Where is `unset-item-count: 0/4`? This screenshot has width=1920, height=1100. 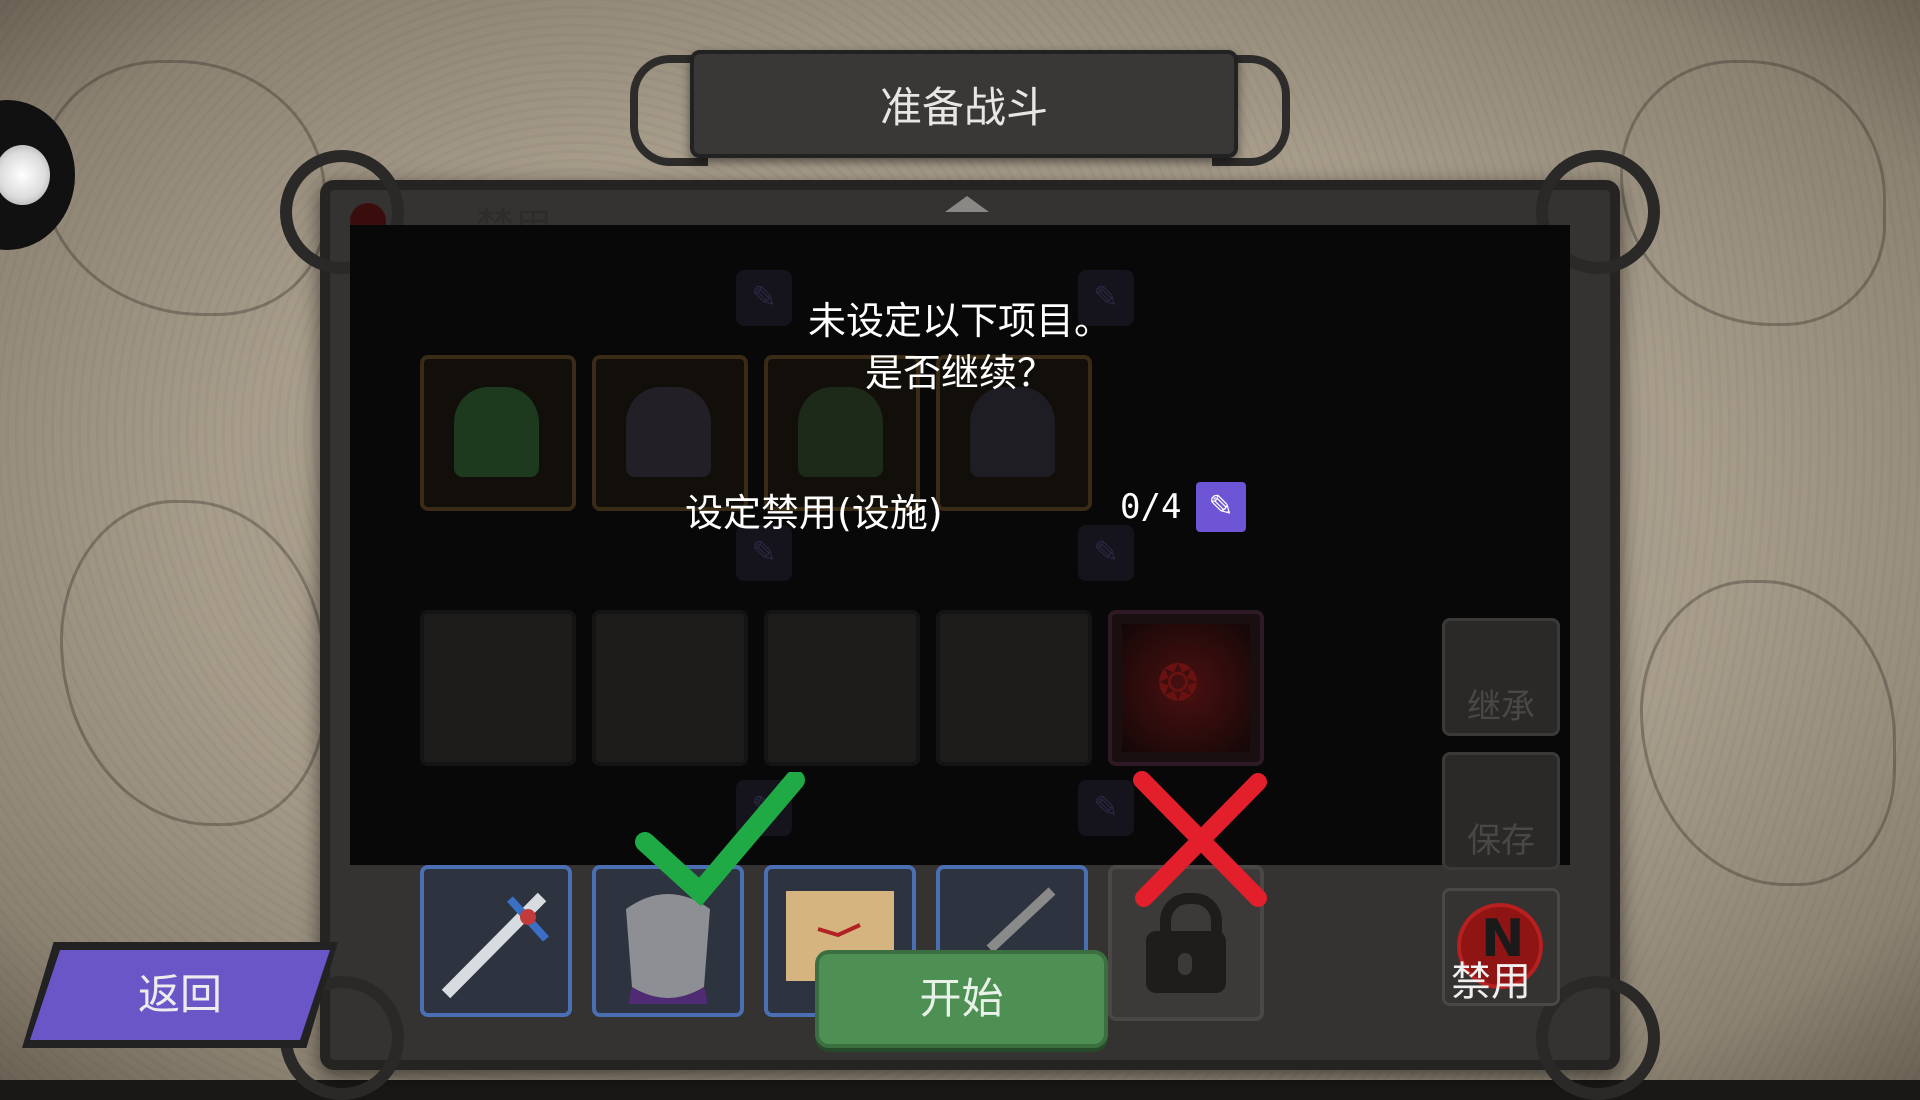 unset-item-count: 0/4 is located at coordinates (1151, 507).